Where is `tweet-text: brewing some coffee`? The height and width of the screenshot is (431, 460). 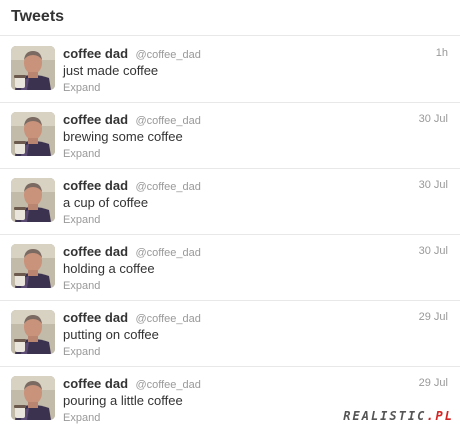
tweet-text: brewing some coffee is located at coordinates (123, 136).